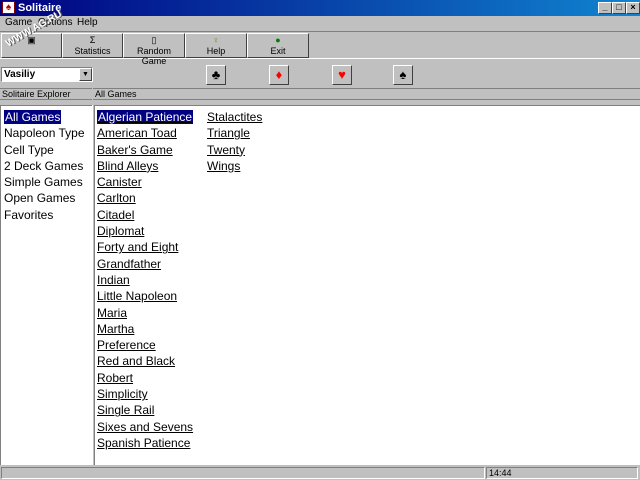 The width and height of the screenshot is (640, 480). Describe the element at coordinates (145, 313) in the screenshot. I see `game-link: Maria` at that location.